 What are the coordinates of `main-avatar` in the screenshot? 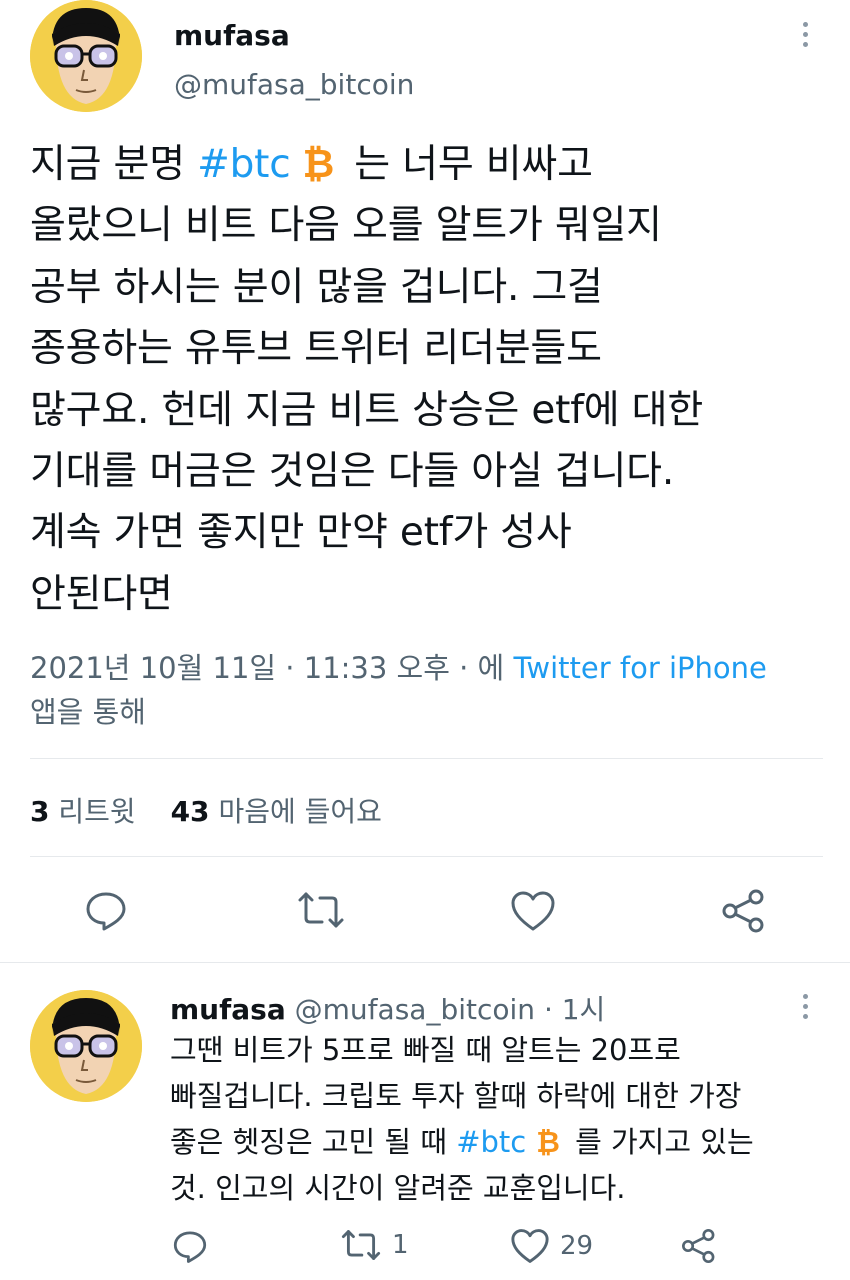 It's located at (86, 56).